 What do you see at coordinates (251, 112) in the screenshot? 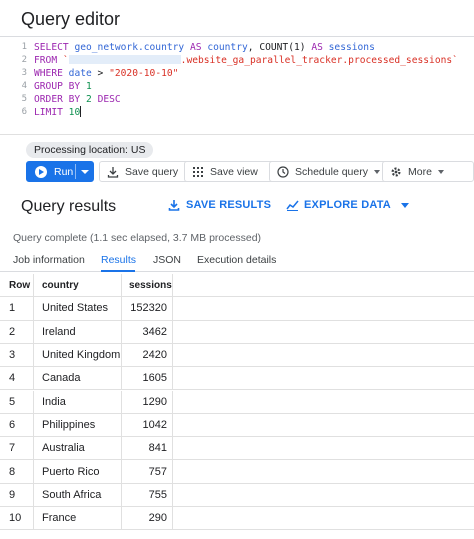
I see `code-line: LIMIT 10` at bounding box center [251, 112].